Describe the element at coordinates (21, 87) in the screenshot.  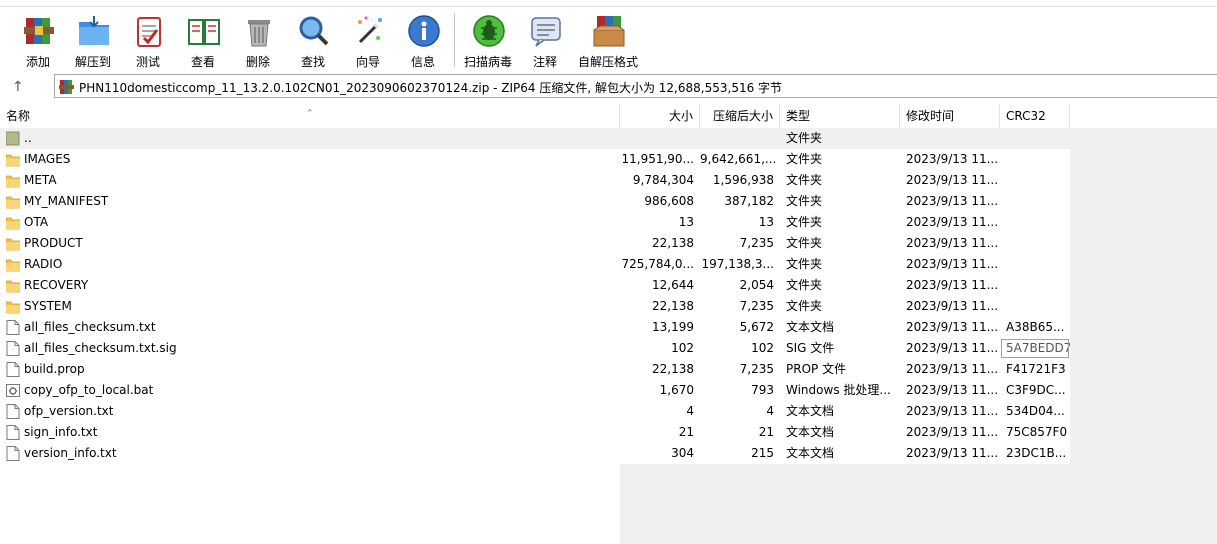
I see `up-arrow-icon: ↑` at that location.